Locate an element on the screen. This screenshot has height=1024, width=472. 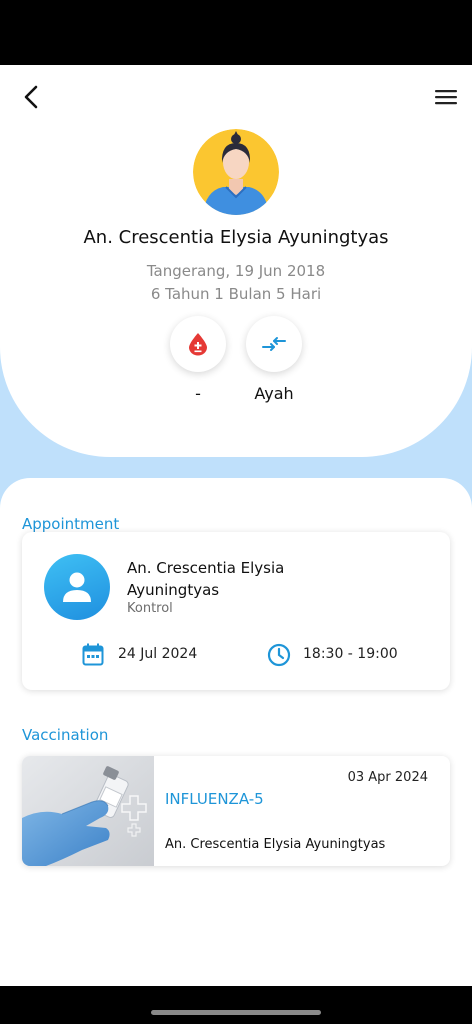
swap-arrows-icon is located at coordinates (274, 344).